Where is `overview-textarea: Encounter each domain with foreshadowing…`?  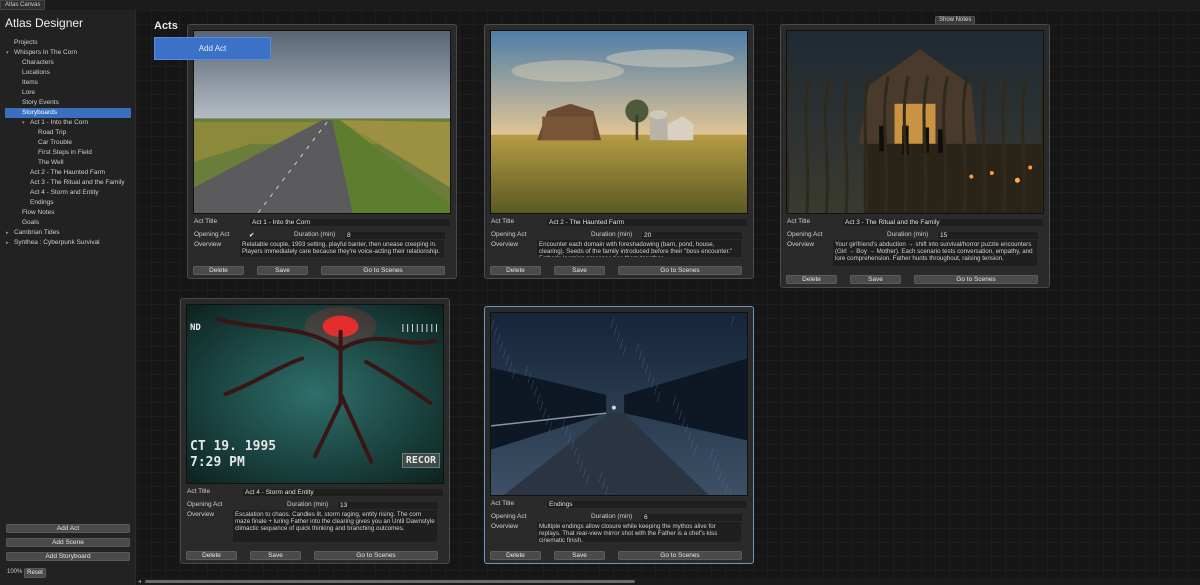 overview-textarea: Encounter each domain with foreshadowing… is located at coordinates (639, 248).